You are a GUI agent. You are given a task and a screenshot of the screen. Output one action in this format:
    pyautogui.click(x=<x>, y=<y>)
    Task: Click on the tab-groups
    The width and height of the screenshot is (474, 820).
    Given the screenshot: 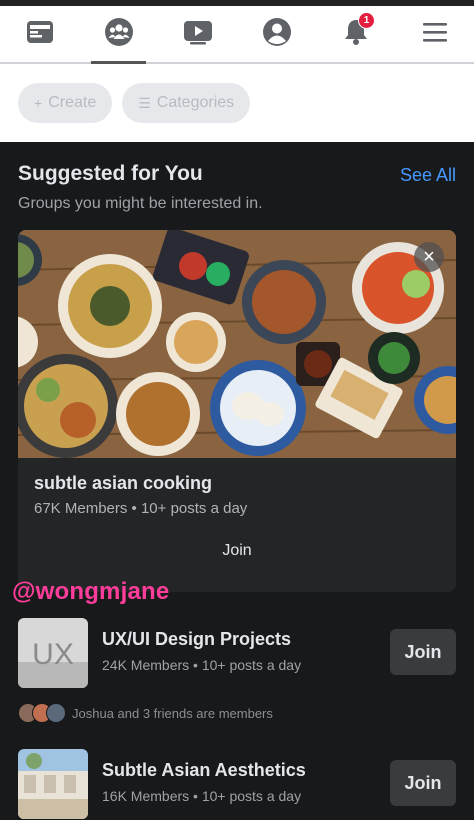 What is the action you would take?
    pyautogui.click(x=118, y=35)
    